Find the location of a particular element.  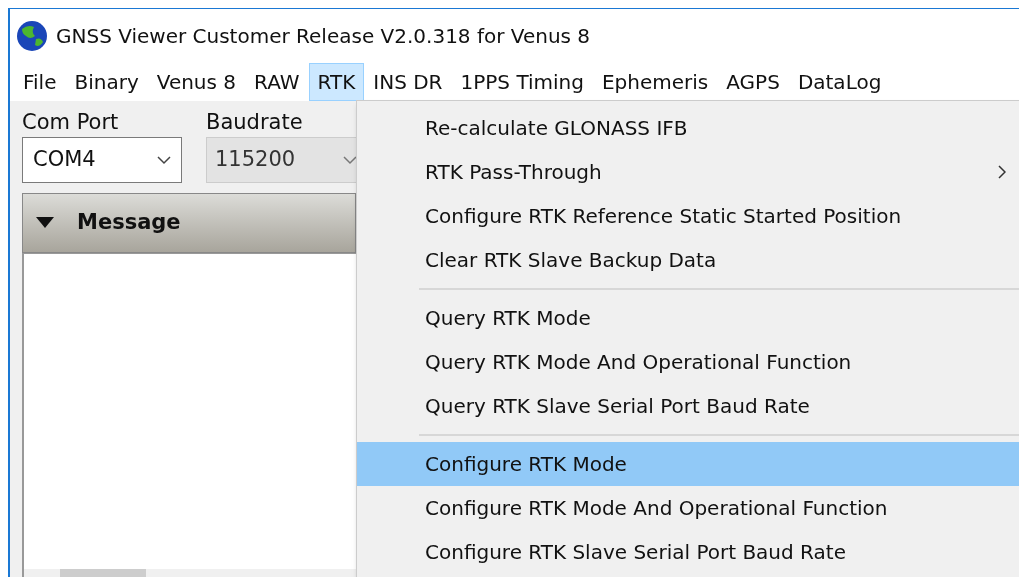

menu-item: File is located at coordinates (40, 82).